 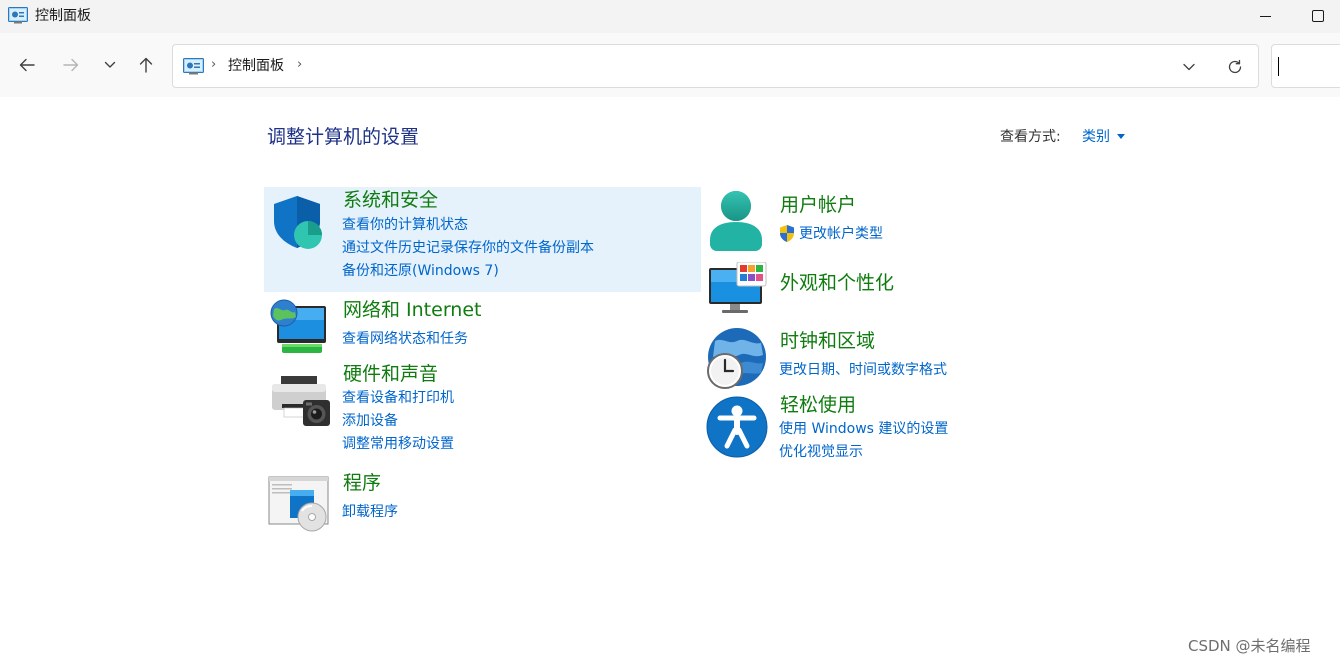 What do you see at coordinates (398, 398) in the screenshot?
I see `link-devices-printers: 查看设备和打印机` at bounding box center [398, 398].